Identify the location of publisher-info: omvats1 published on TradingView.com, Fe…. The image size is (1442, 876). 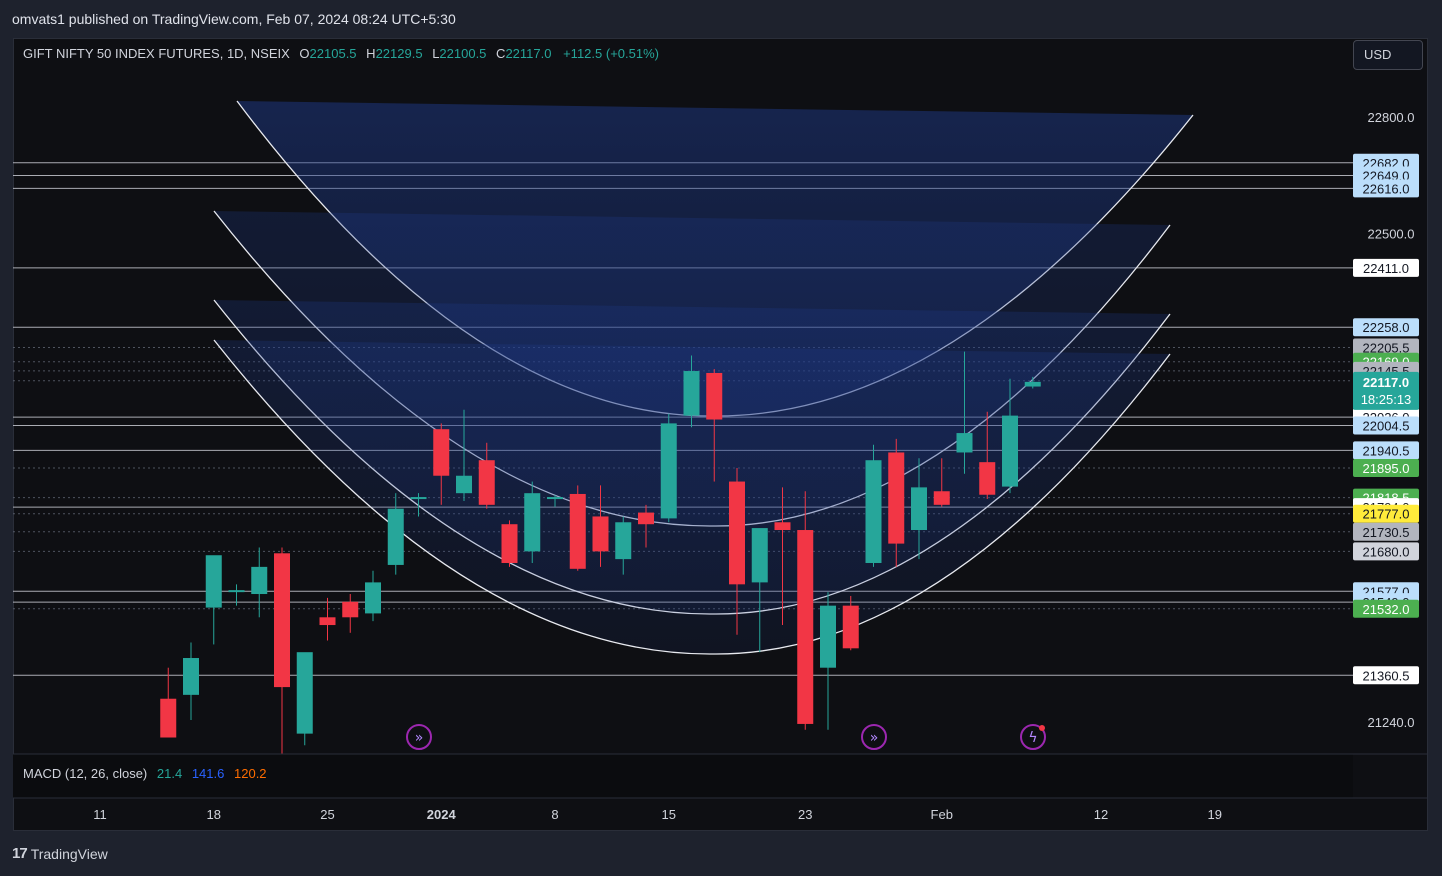
(234, 19).